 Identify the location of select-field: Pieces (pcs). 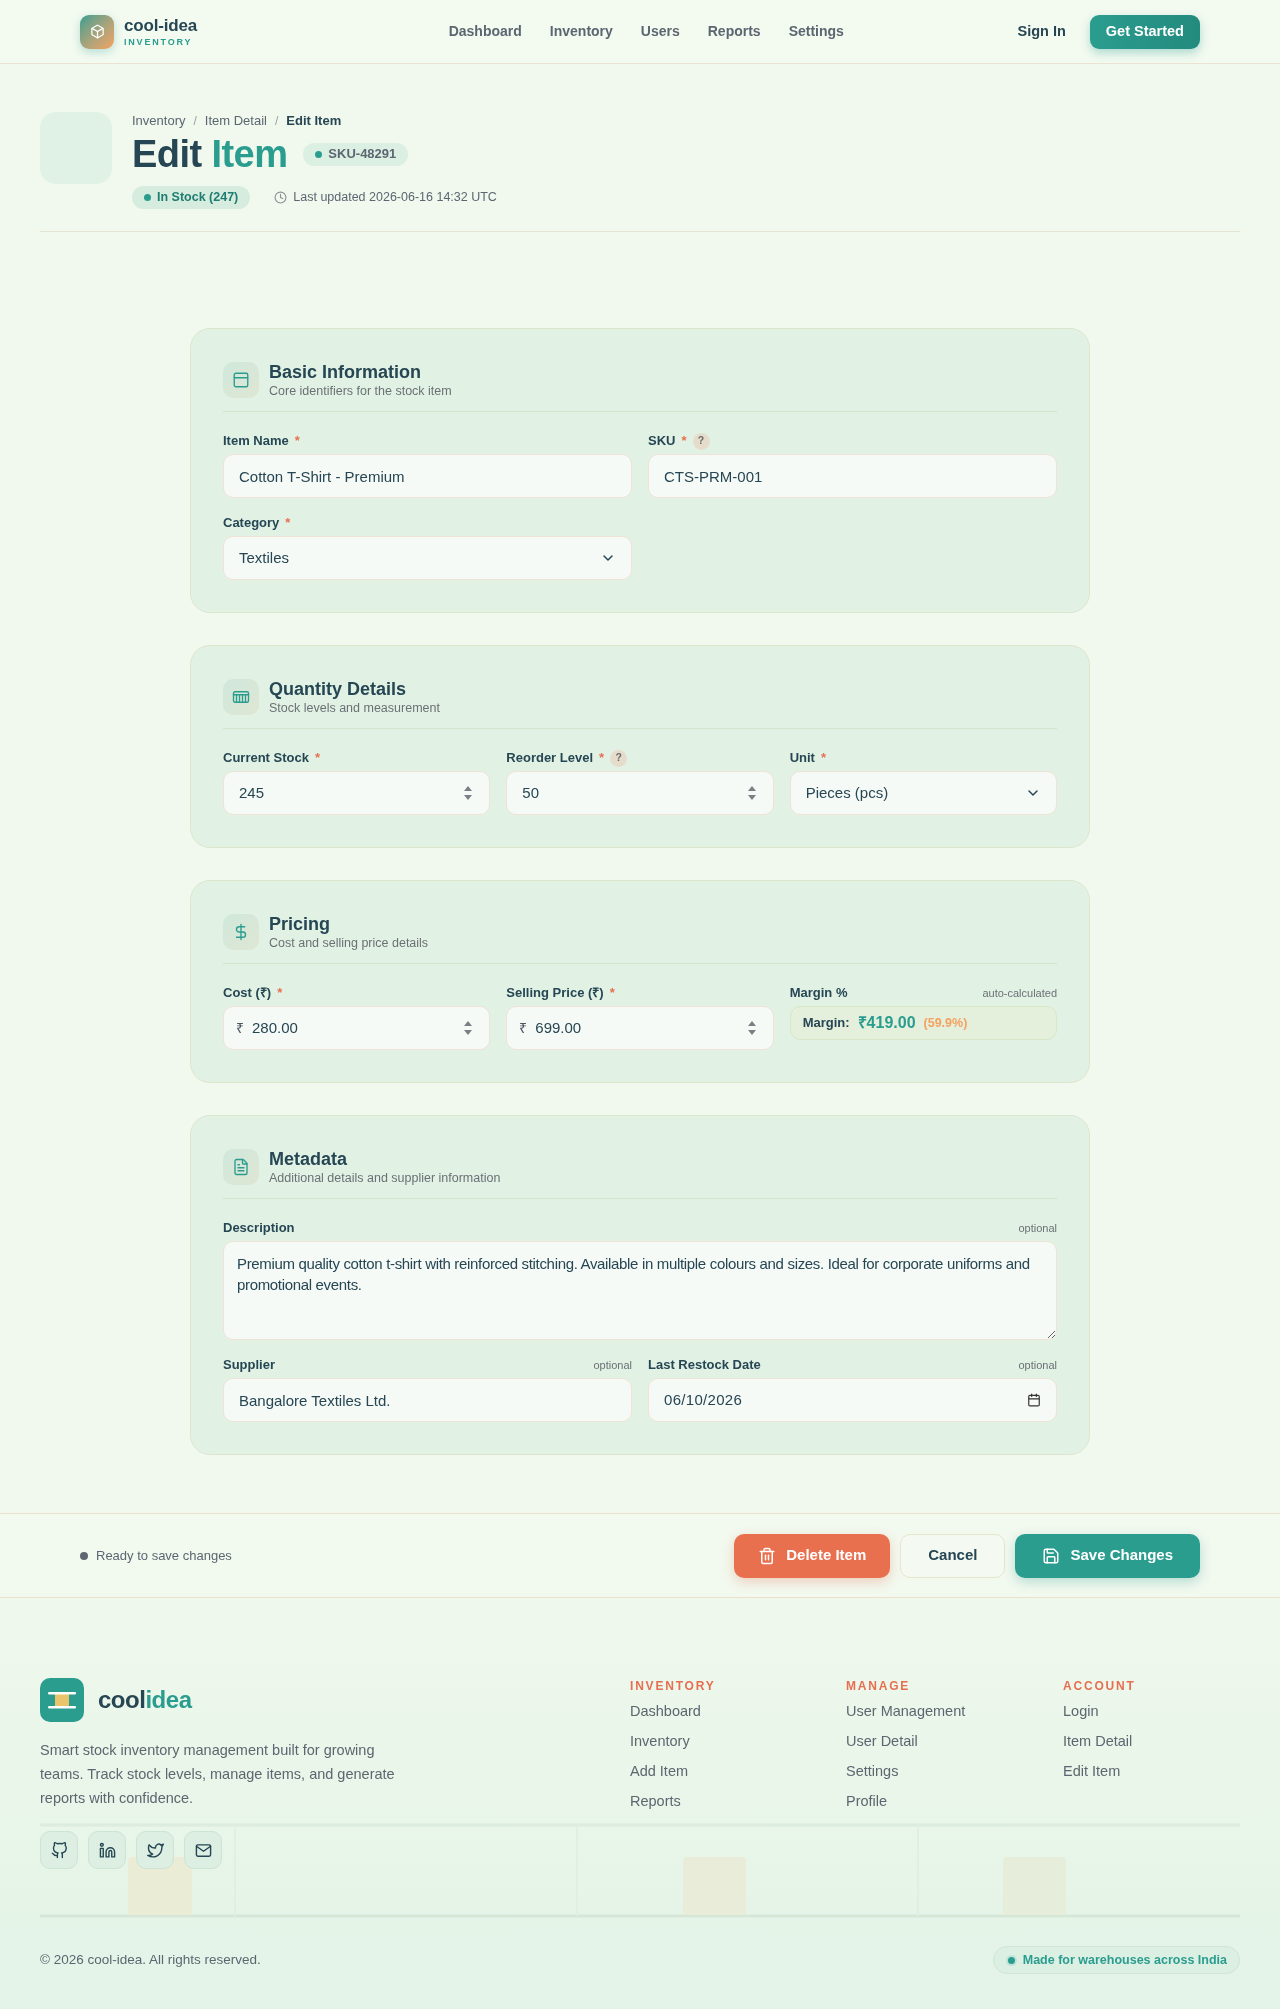
(923, 793).